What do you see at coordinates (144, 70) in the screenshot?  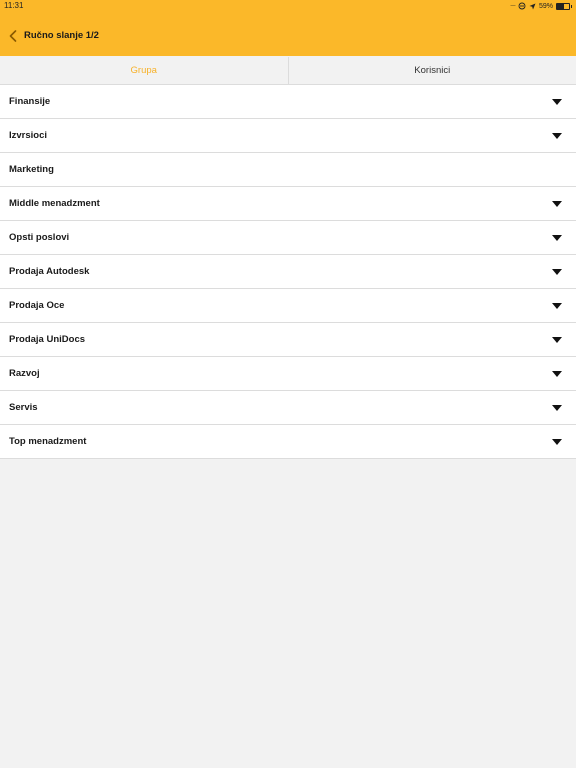 I see `tab-grupa: Grupa` at bounding box center [144, 70].